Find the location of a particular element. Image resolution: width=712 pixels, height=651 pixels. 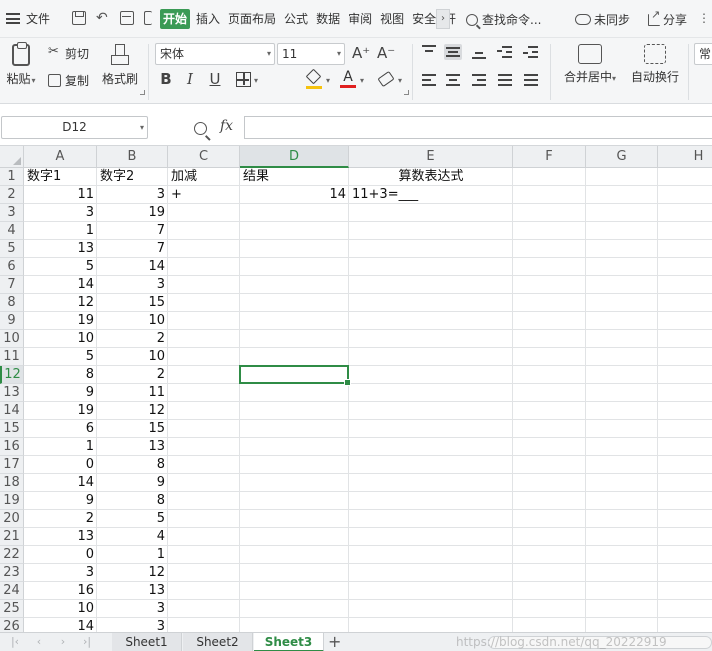

row-header-23: 23 is located at coordinates (12, 573).